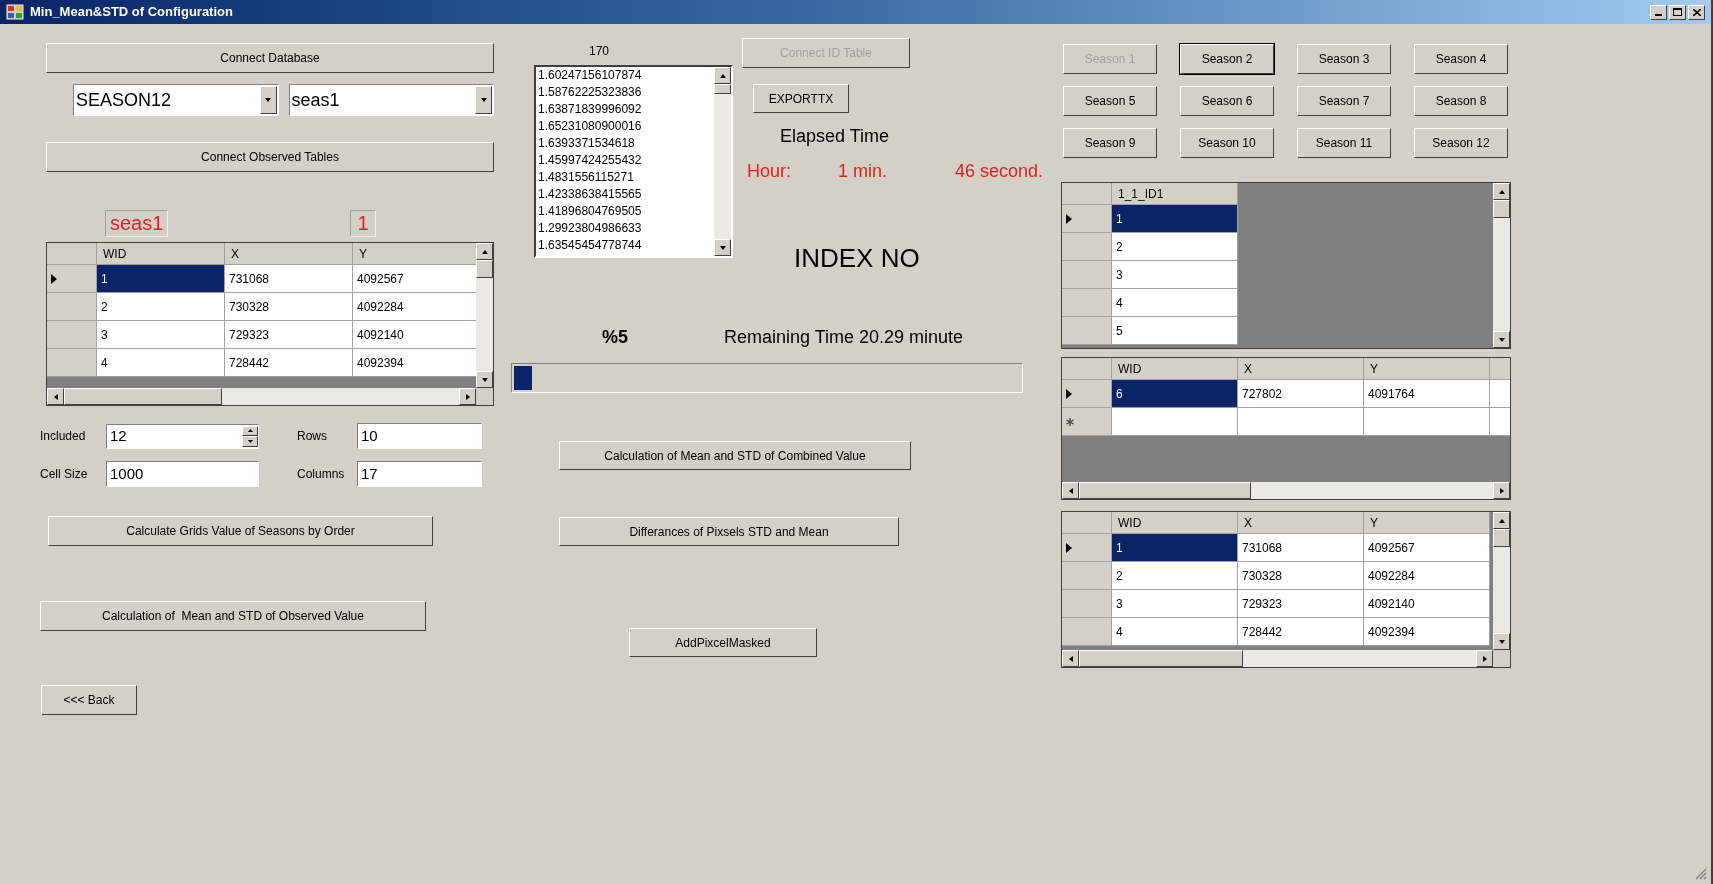 The width and height of the screenshot is (1713, 884). I want to click on list-item: 1.65231080900016, so click(626, 126).